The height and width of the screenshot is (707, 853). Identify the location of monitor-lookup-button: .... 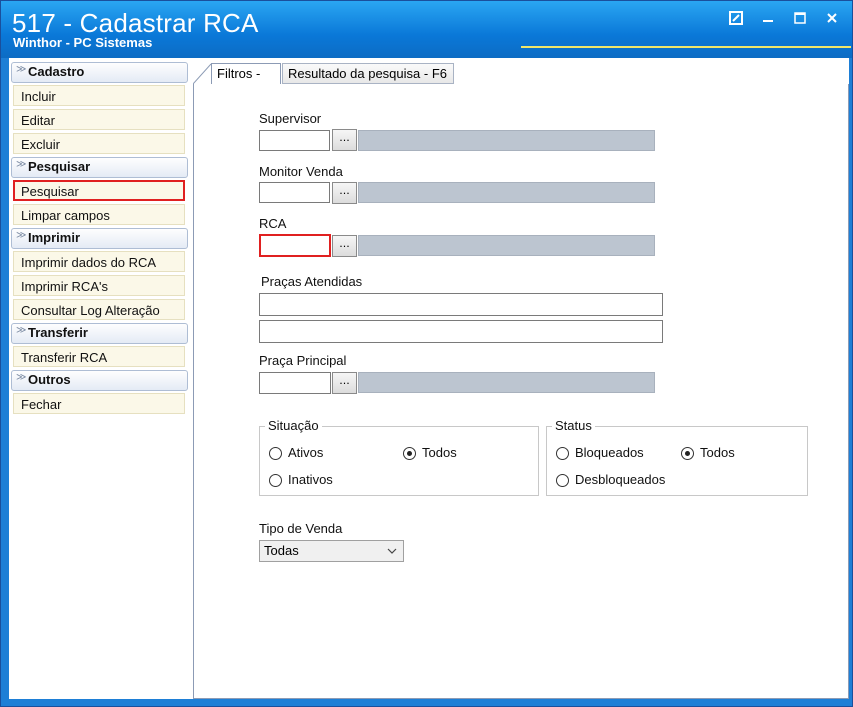
(344, 193).